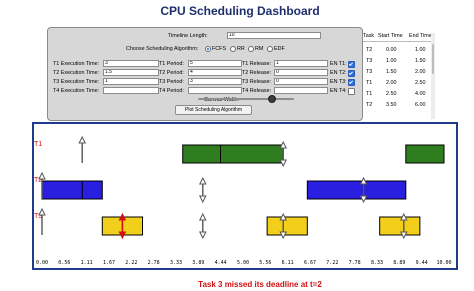 The width and height of the screenshot is (474, 291). Describe the element at coordinates (154, 263) in the screenshot. I see `timeline-tick-label: 2.78` at that location.